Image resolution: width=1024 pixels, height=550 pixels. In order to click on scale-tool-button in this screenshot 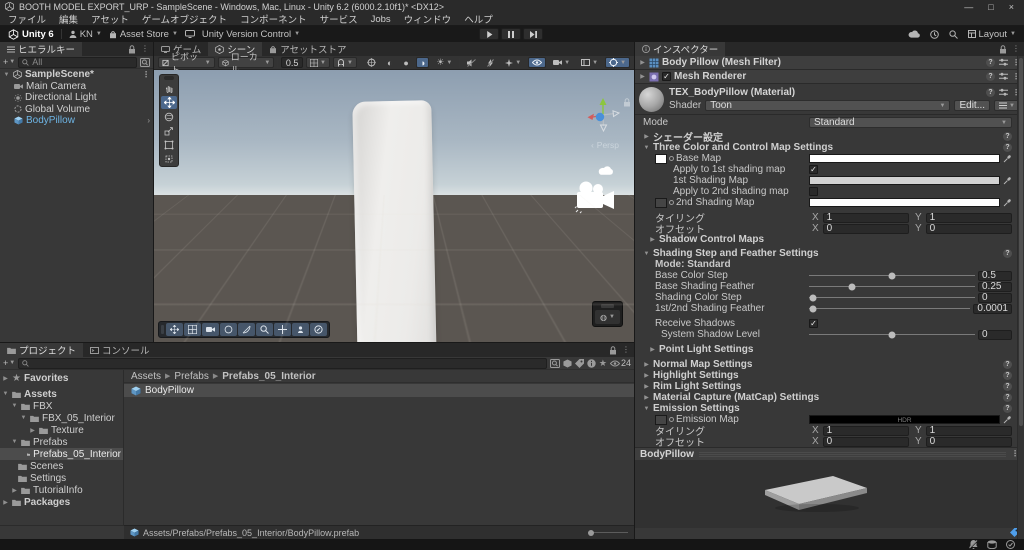, I will do `click(169, 130)`.